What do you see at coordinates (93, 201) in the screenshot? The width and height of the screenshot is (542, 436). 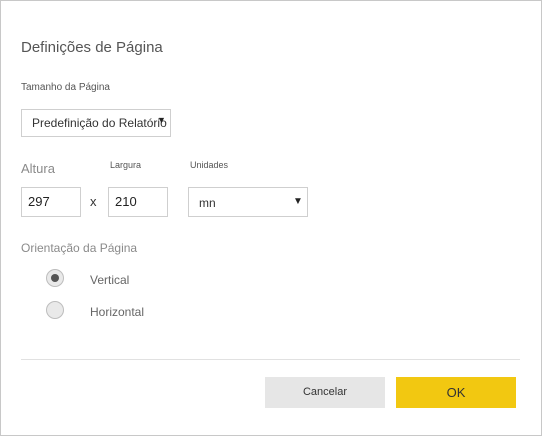 I see `dimension-separator: x` at bounding box center [93, 201].